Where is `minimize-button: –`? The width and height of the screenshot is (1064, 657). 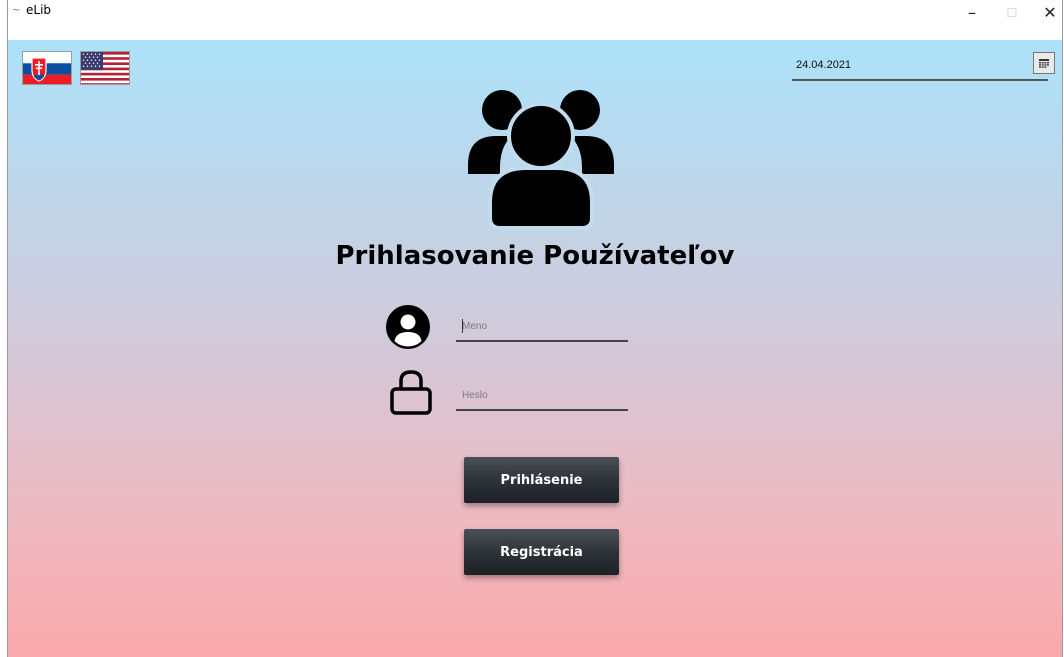 minimize-button: – is located at coordinates (972, 15).